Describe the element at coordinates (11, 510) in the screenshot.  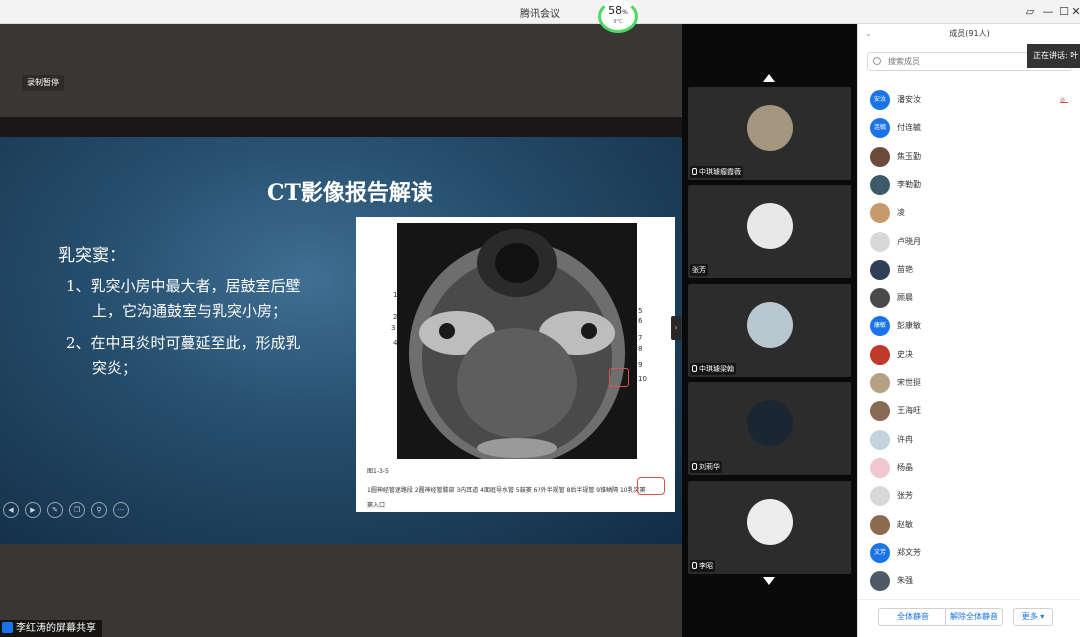
I see `prev-icon: ◀` at that location.